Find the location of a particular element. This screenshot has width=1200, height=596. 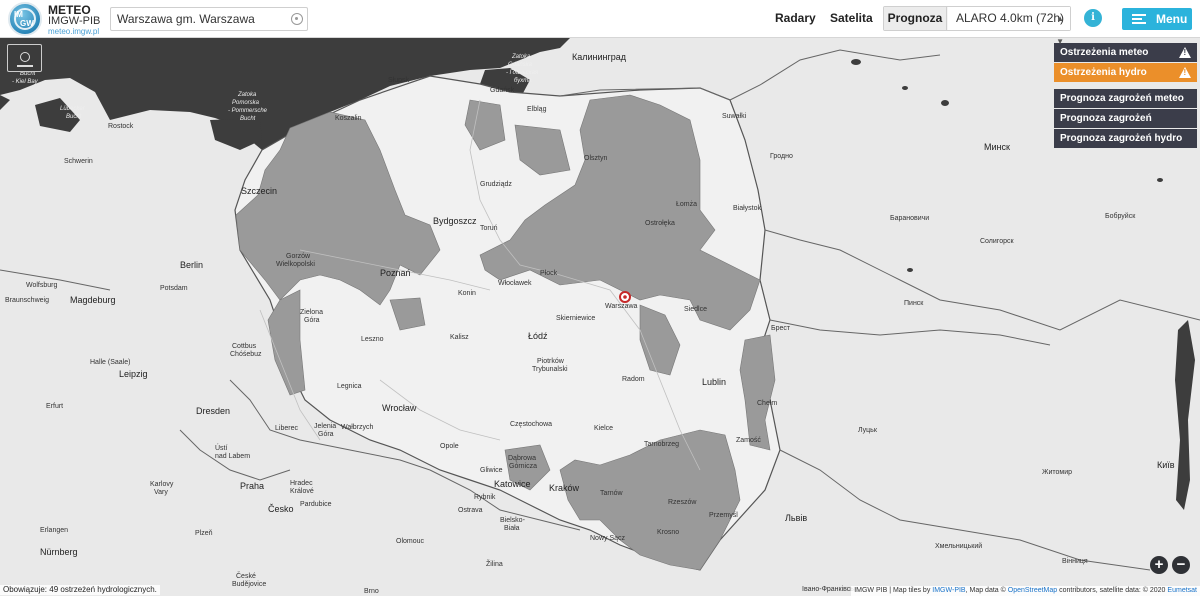

imgw-badge-icon: IM GW is located at coordinates (25, 19).